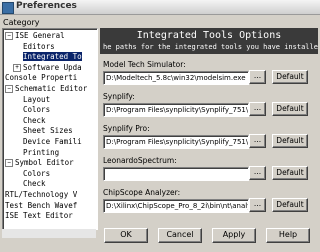 The height and width of the screenshot is (252, 320). I want to click on tree-item: Printing, so click(41, 152).